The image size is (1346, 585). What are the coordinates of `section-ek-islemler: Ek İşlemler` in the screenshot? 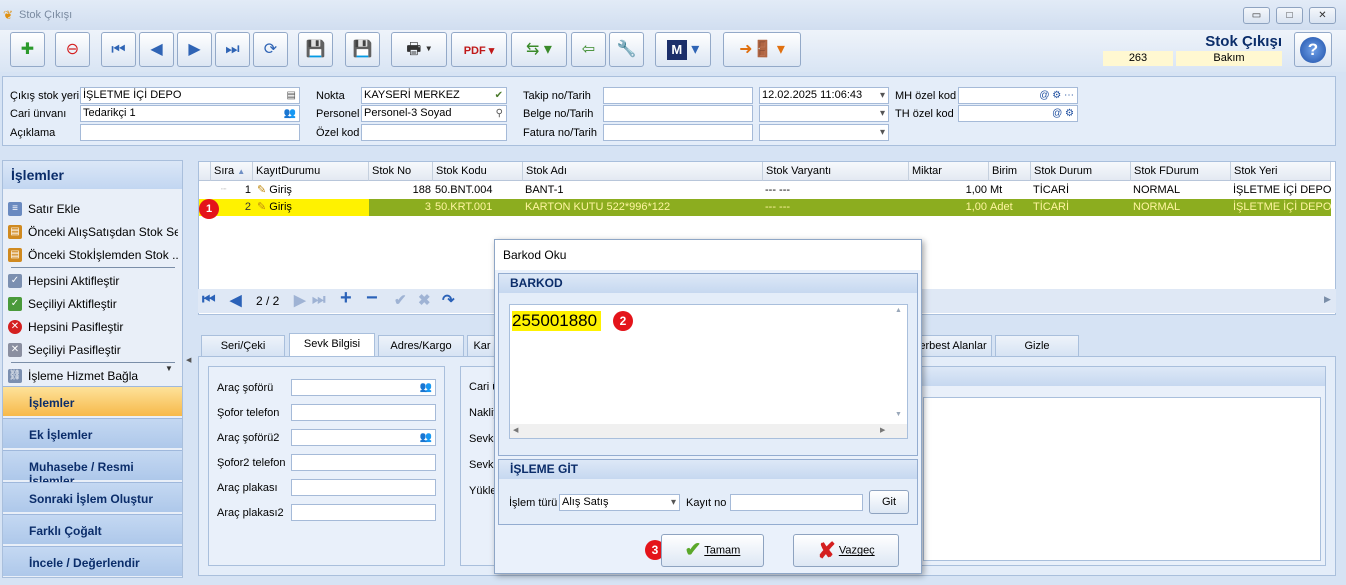 It's located at (92, 433).